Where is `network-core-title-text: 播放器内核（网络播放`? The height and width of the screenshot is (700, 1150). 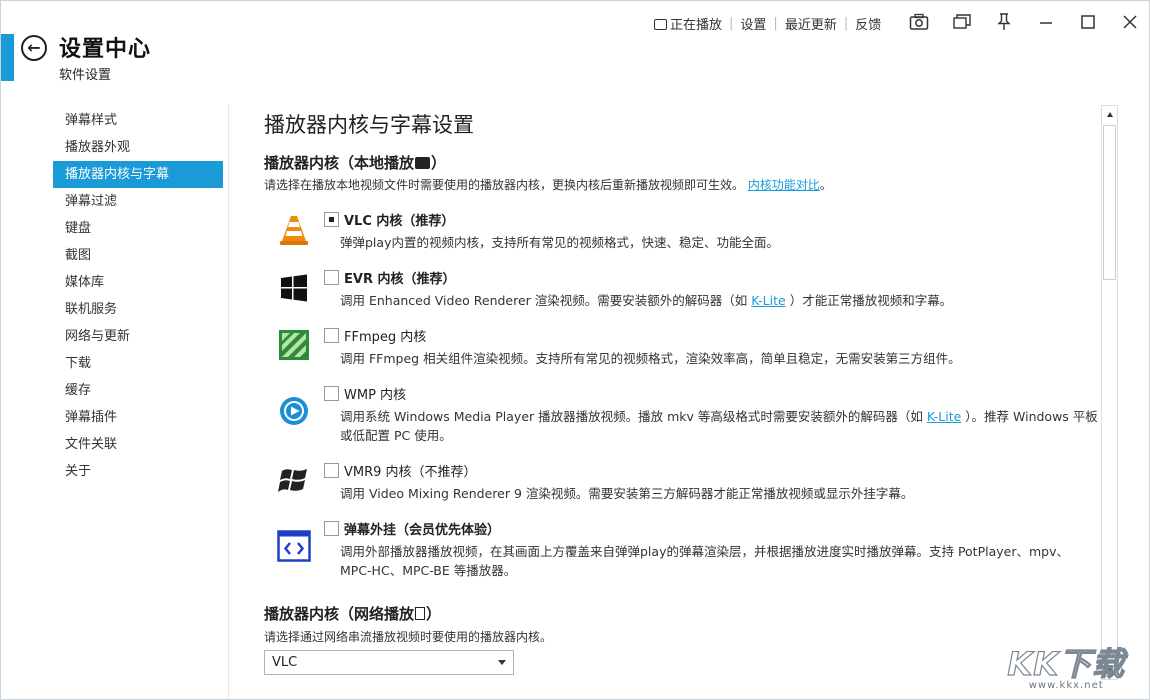 network-core-title-text: 播放器内核（网络播放 is located at coordinates (339, 614).